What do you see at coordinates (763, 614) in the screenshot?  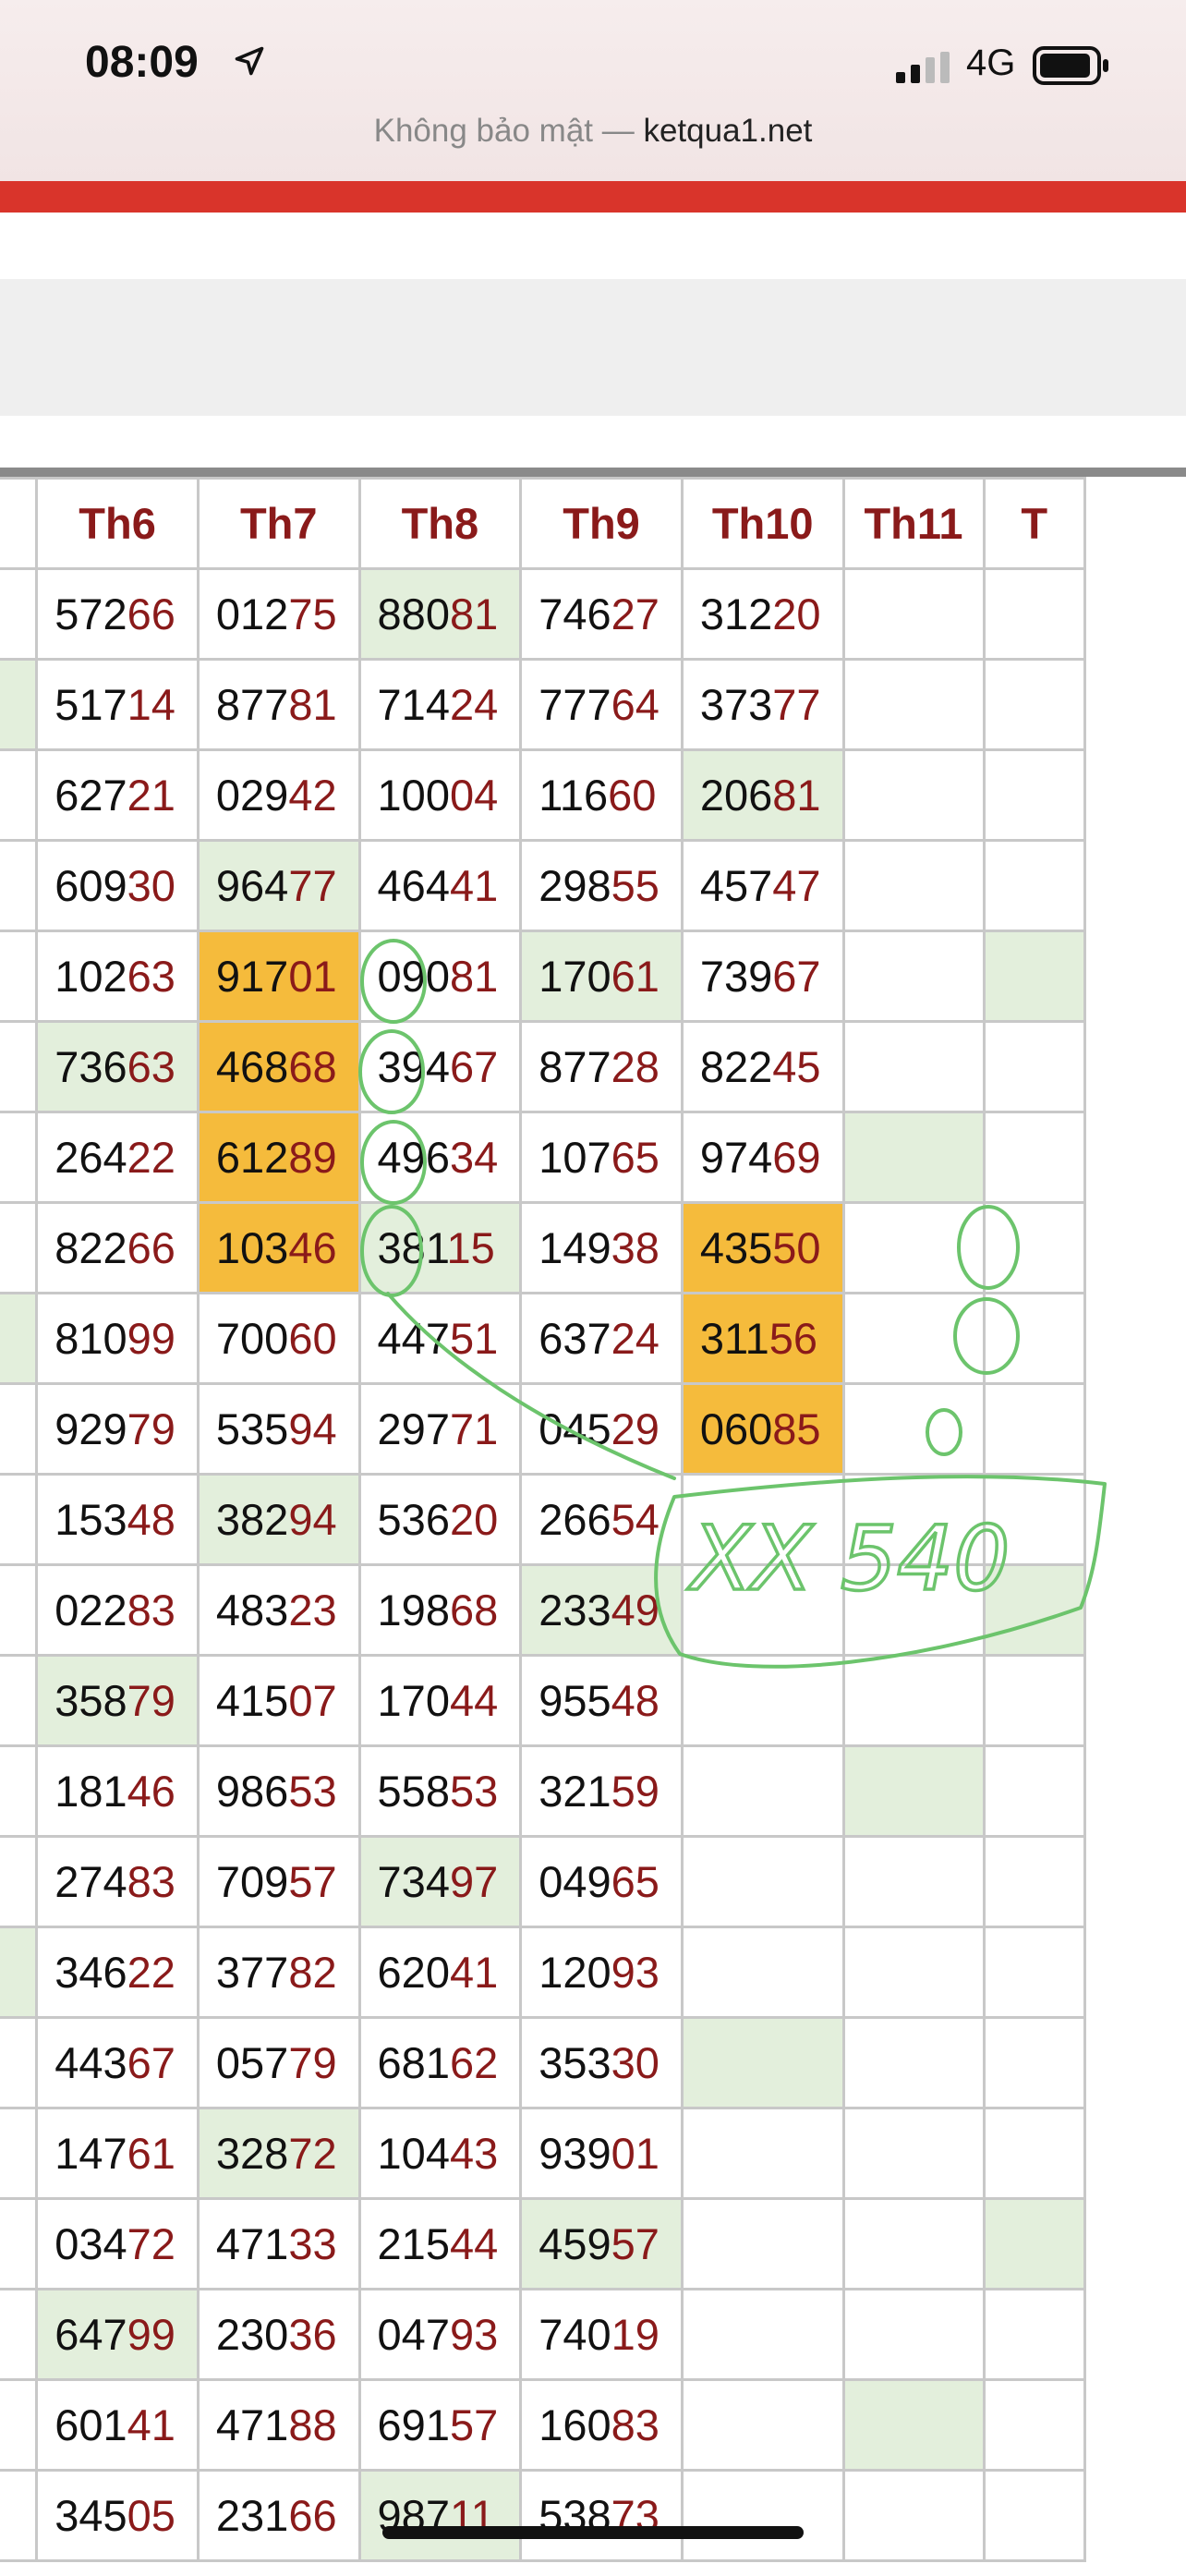 I see `result-cell: 31220` at bounding box center [763, 614].